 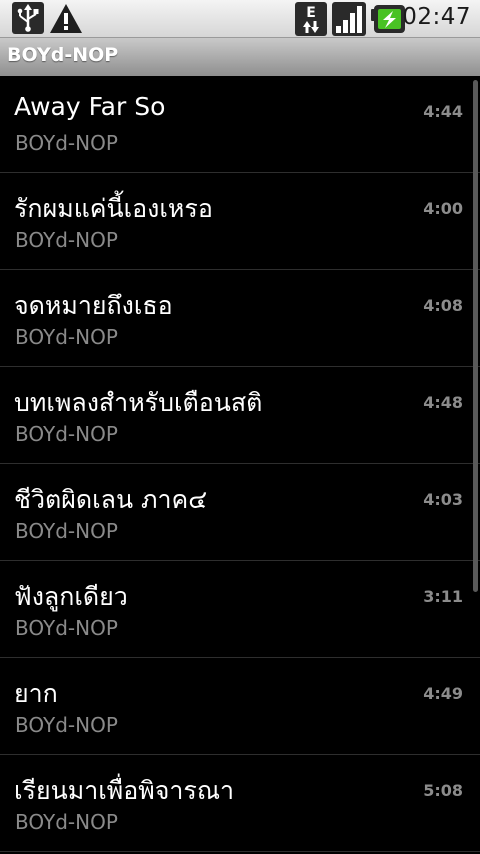 I want to click on song-row: บทเพลงสำหรับเตือนสติ BOYd-NOP 4:48, so click(x=240, y=415).